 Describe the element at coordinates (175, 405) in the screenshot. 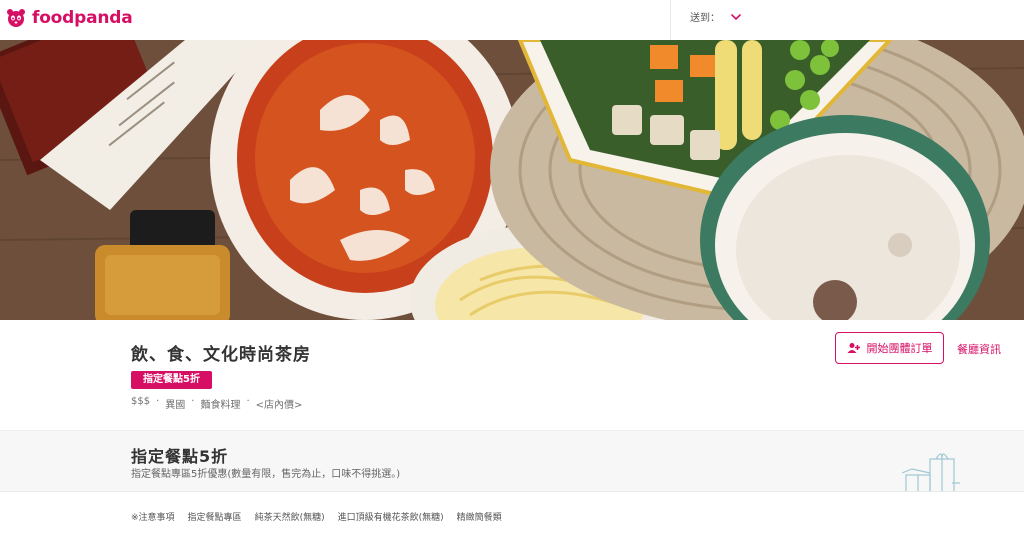

I see `cuisine-tag: 異國` at that location.